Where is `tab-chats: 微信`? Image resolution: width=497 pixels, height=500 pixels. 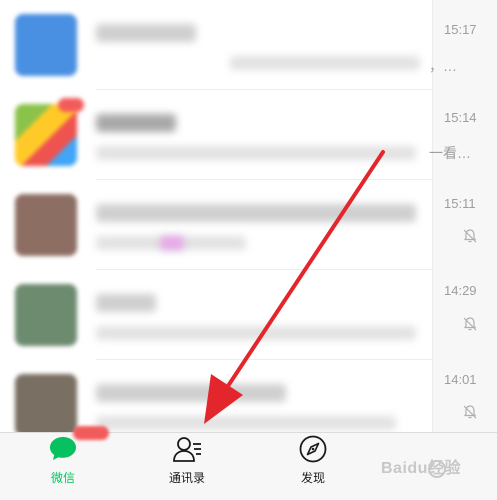 tab-chats: 微信 is located at coordinates (63, 466).